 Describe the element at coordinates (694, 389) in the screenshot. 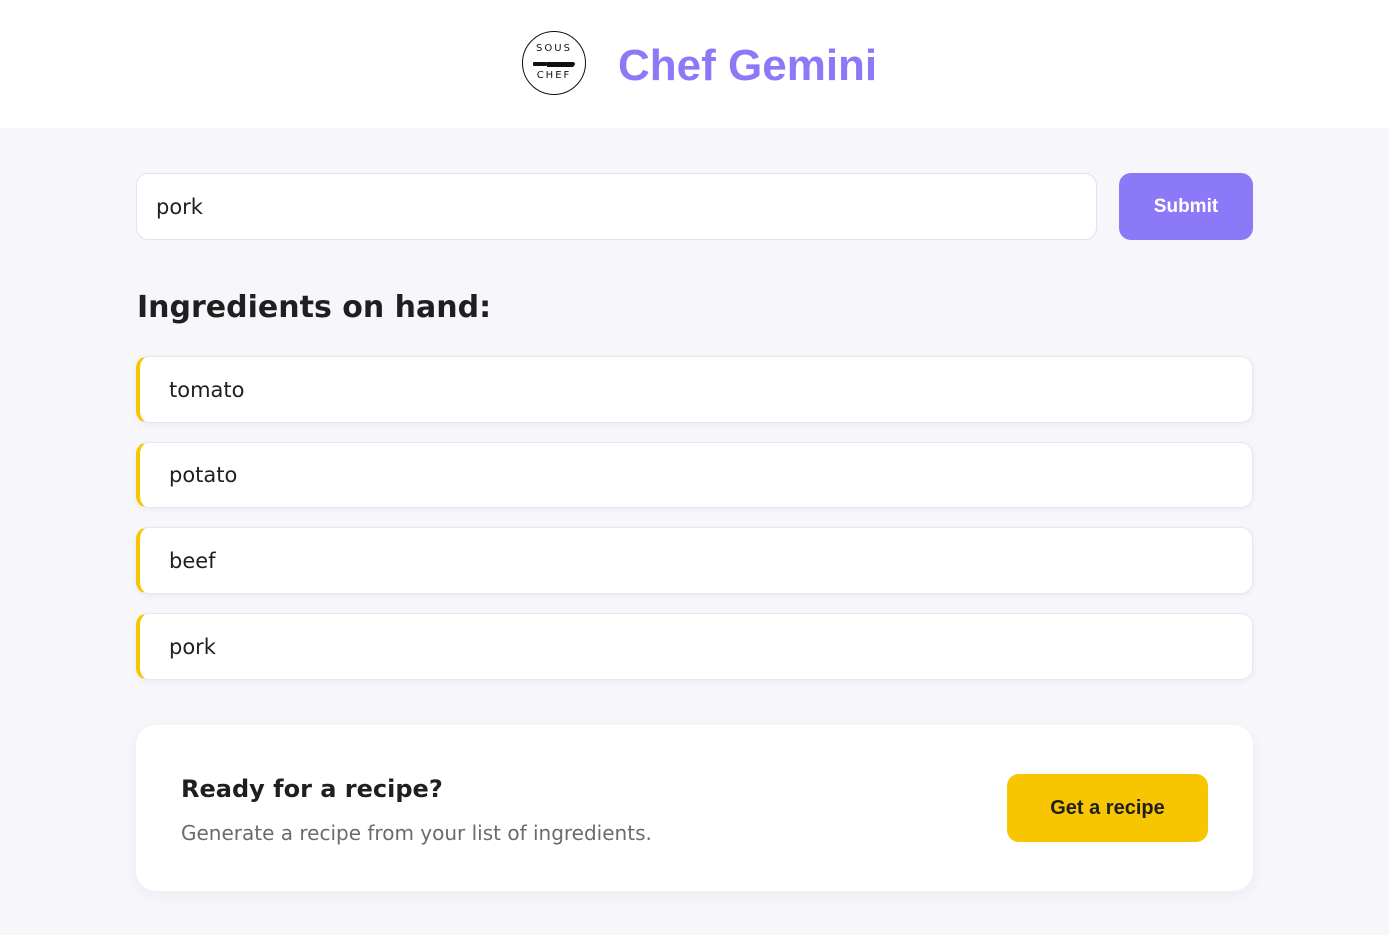

I see `ingredient-item-tomato: tomato` at that location.